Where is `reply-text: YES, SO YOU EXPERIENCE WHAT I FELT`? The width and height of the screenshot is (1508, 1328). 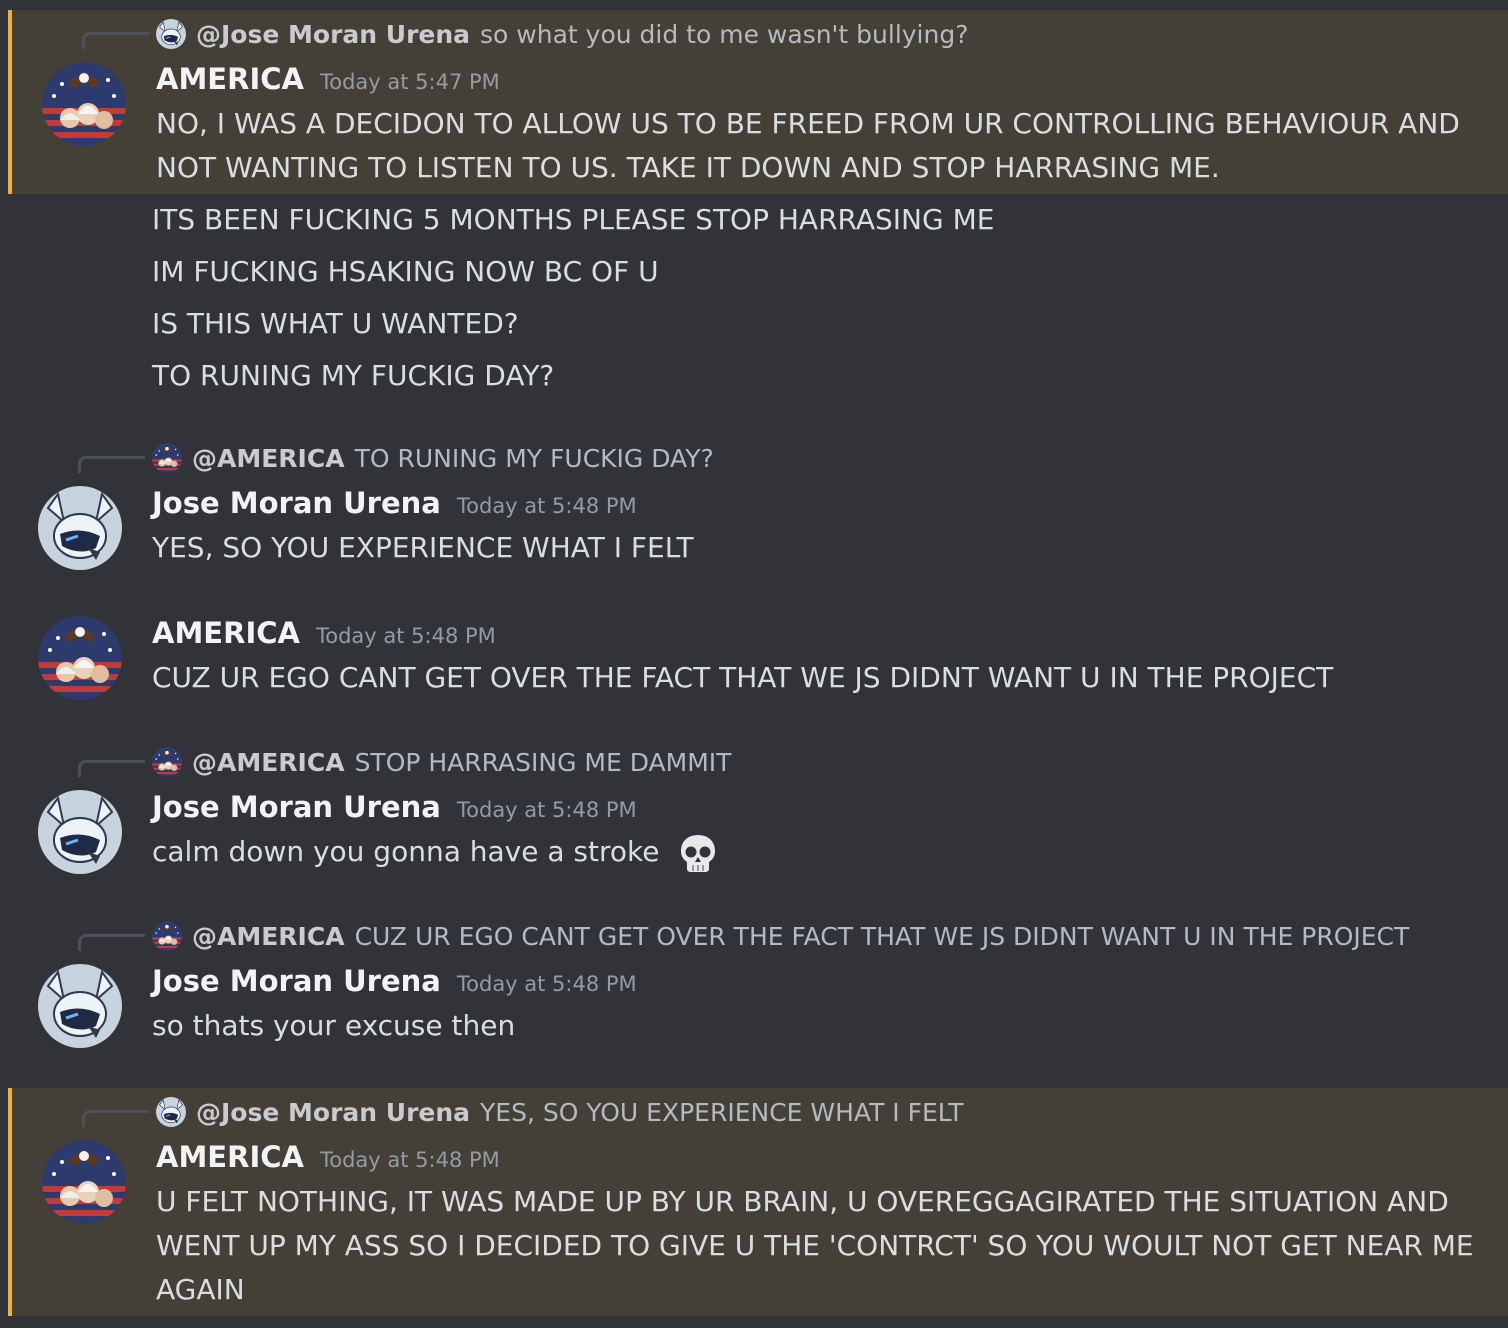 reply-text: YES, SO YOU EXPERIENCE WHAT I FELT is located at coordinates (722, 1112).